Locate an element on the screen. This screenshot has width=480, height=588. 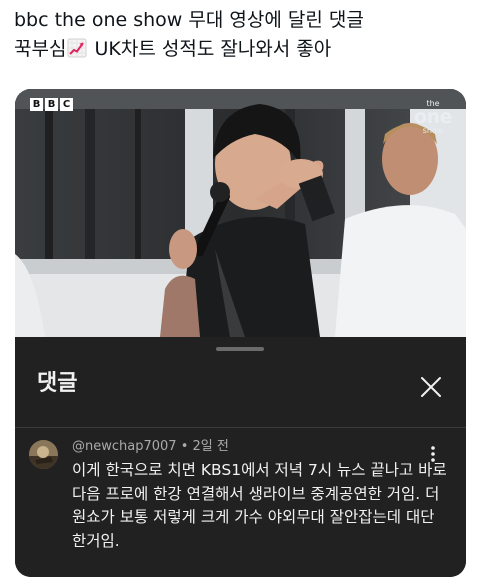
comments-title: 댓글 is located at coordinates (57, 383).